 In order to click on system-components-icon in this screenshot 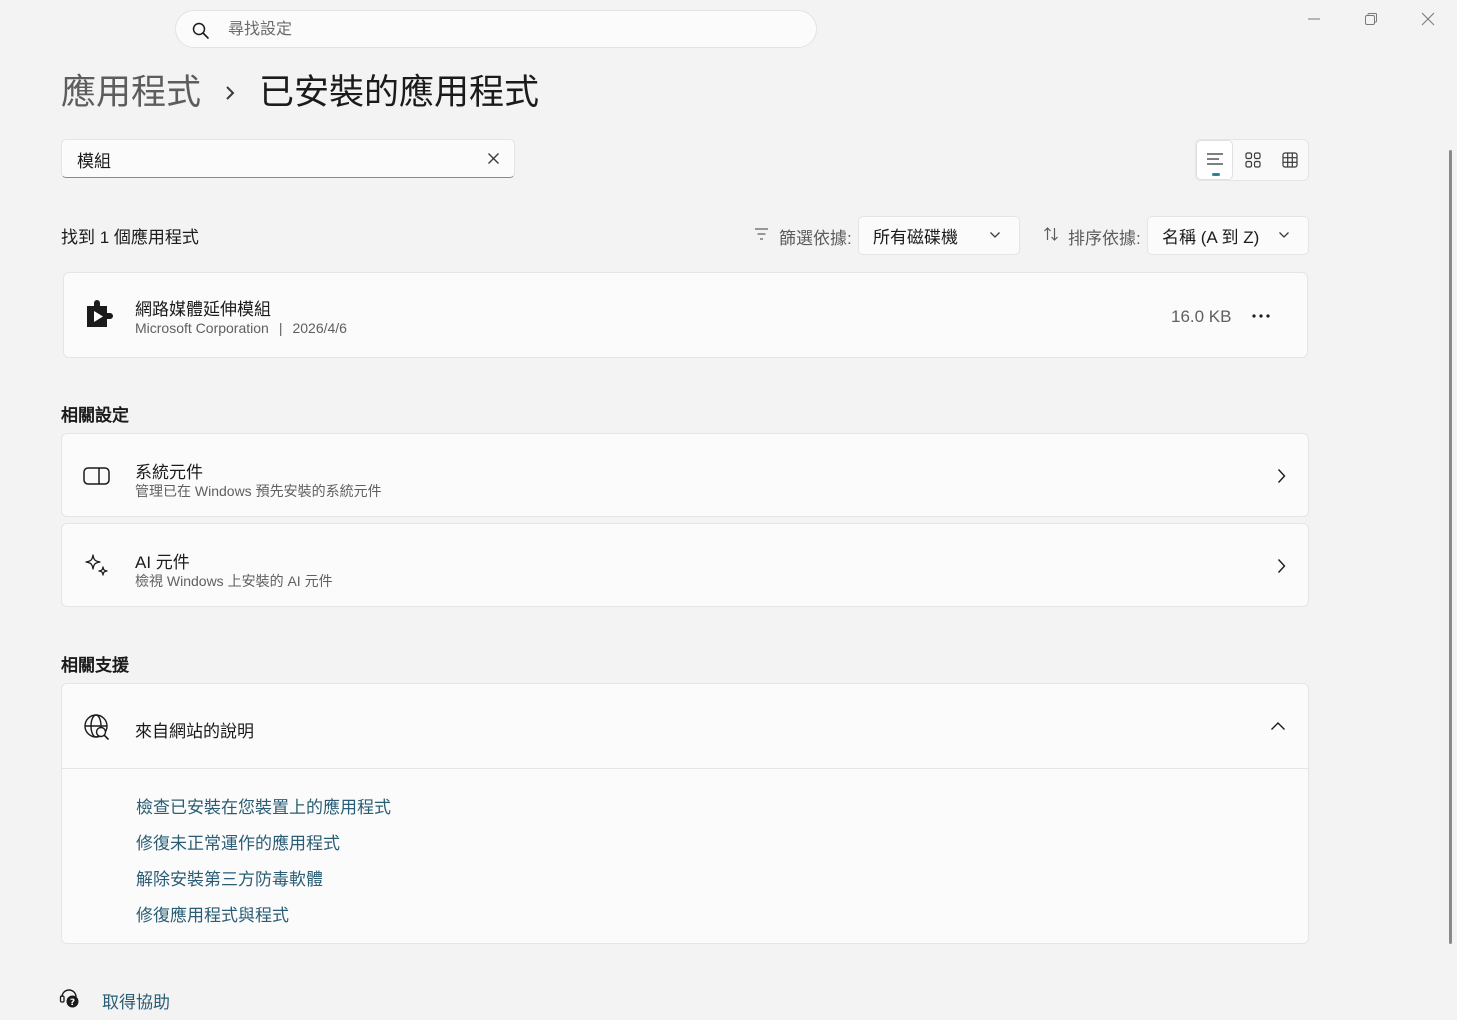, I will do `click(97, 476)`.